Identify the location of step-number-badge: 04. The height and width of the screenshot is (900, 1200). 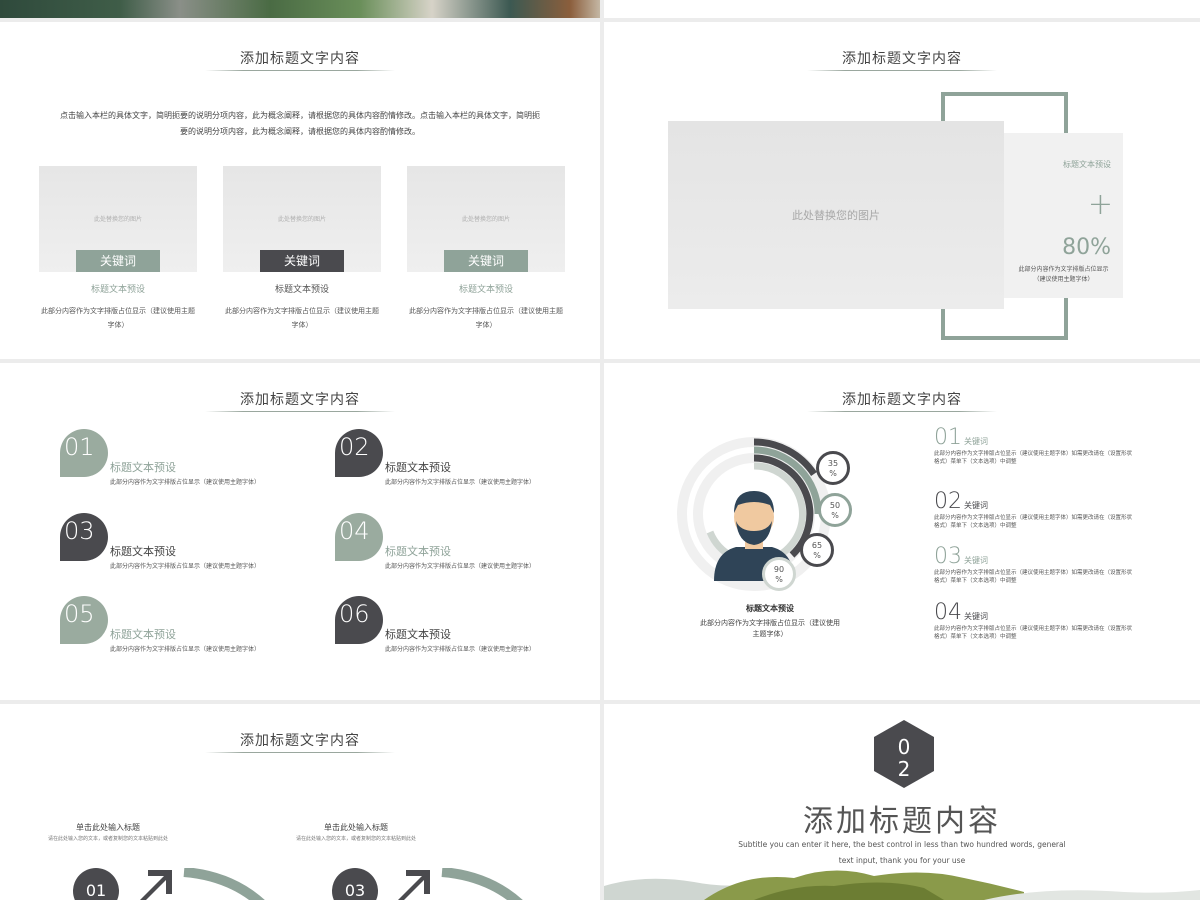
(359, 537).